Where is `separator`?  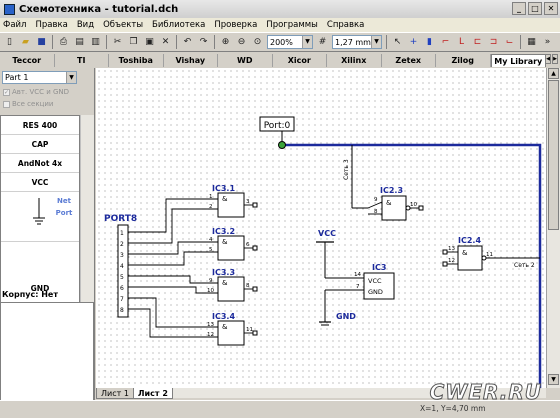
separator is located at coordinates (520, 42).